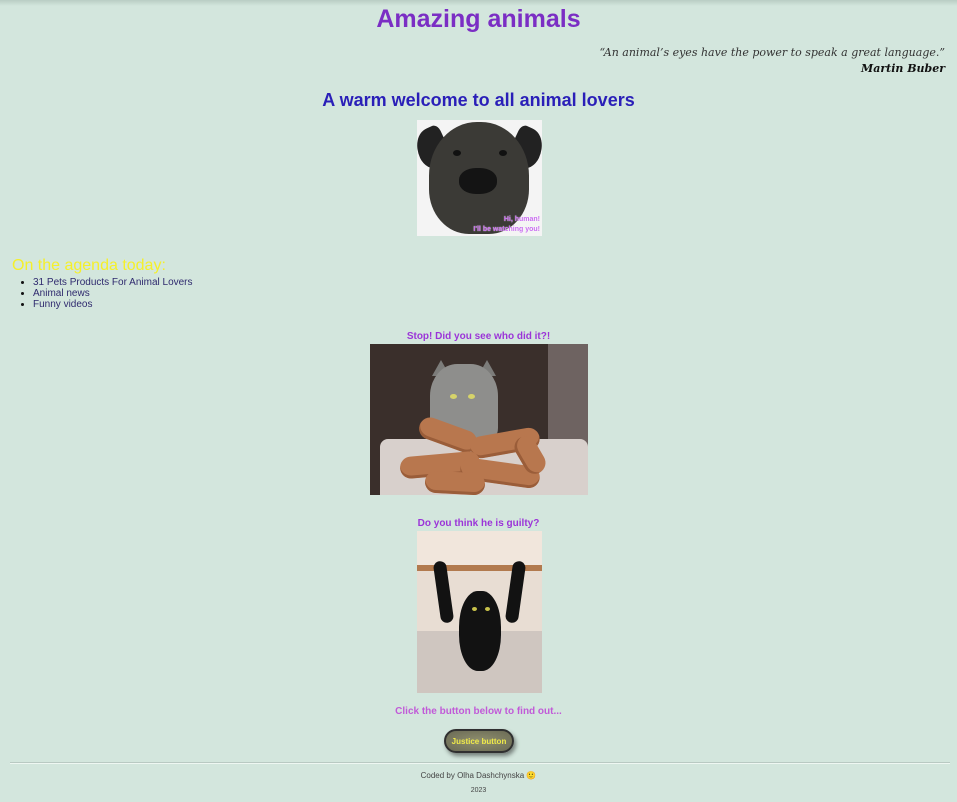  I want to click on dog-caption-line2: I'll be watching you!, so click(506, 229).